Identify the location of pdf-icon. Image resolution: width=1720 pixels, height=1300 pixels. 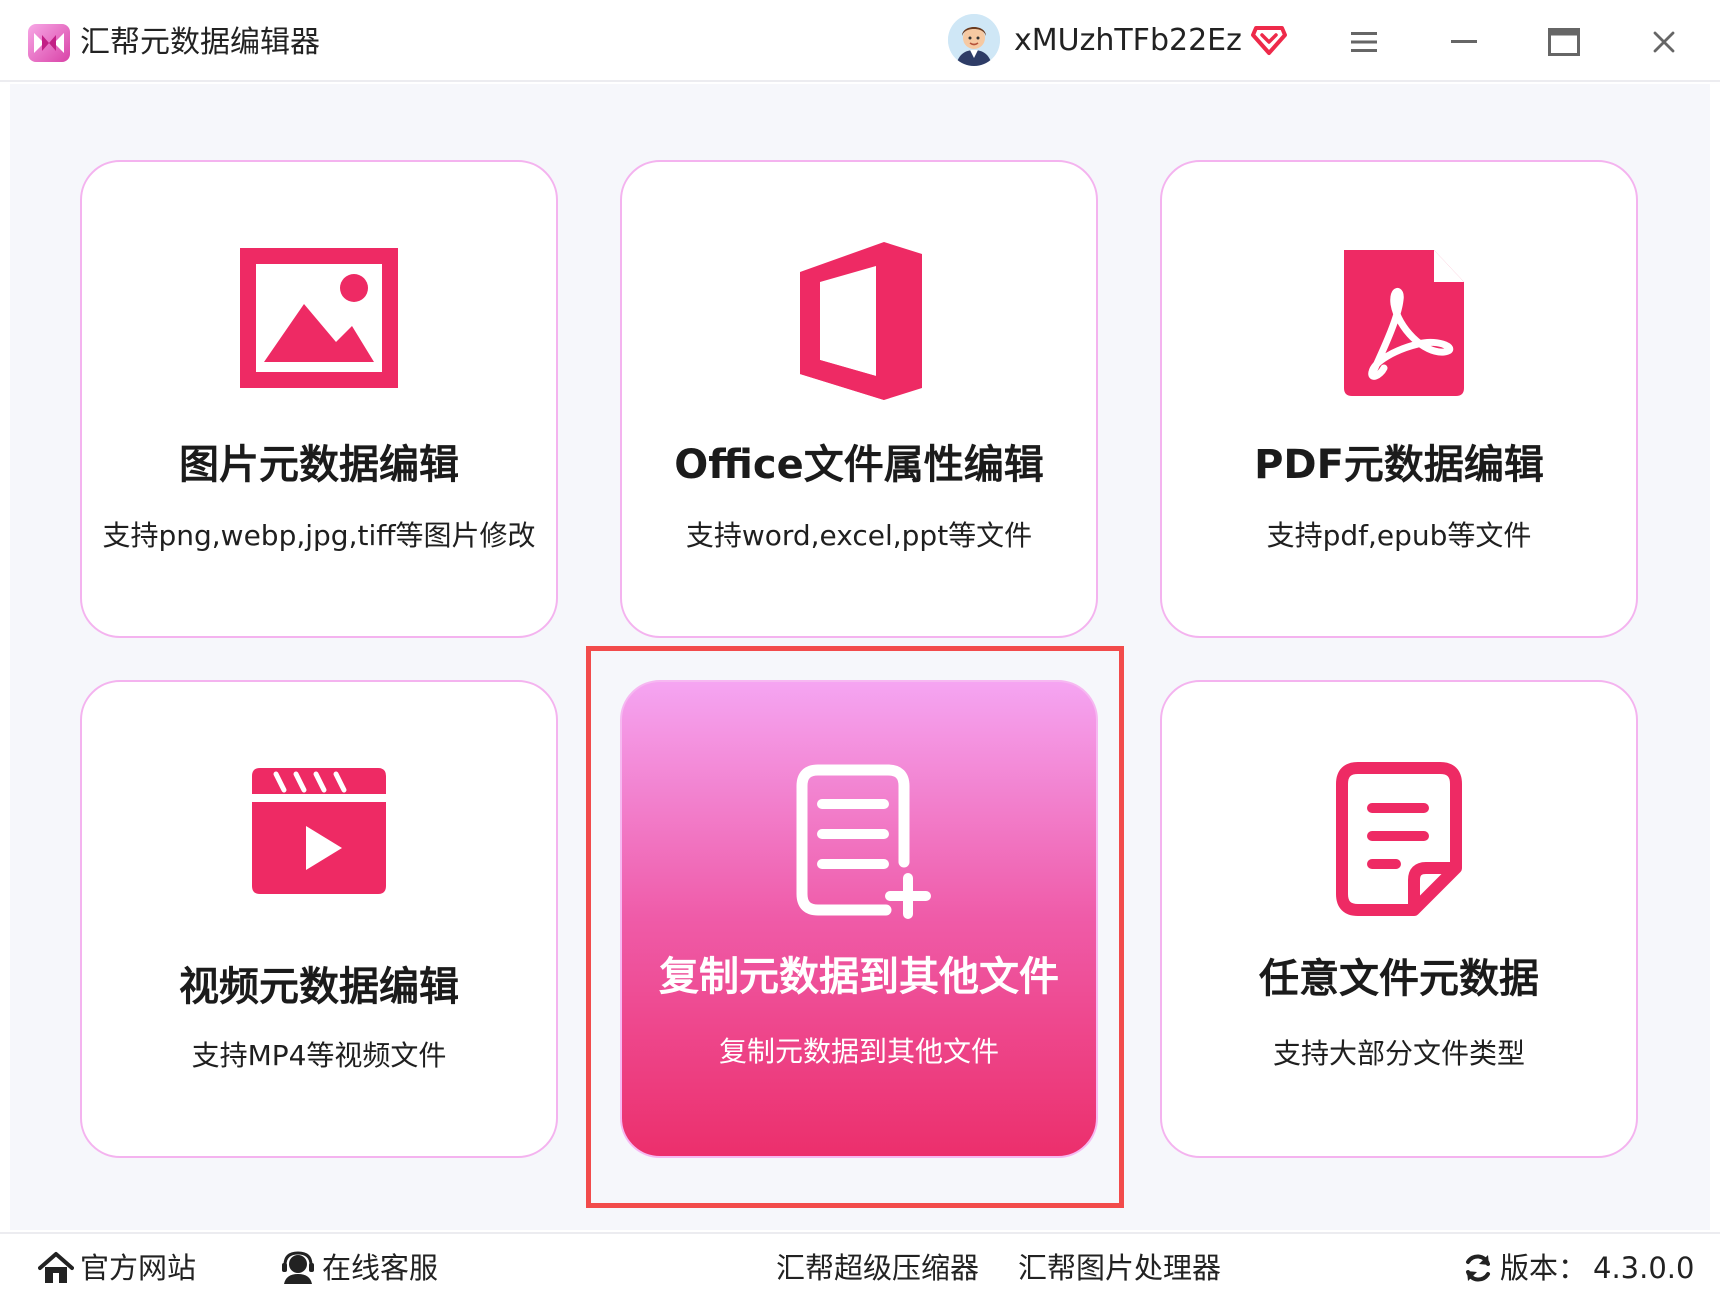
(1404, 323).